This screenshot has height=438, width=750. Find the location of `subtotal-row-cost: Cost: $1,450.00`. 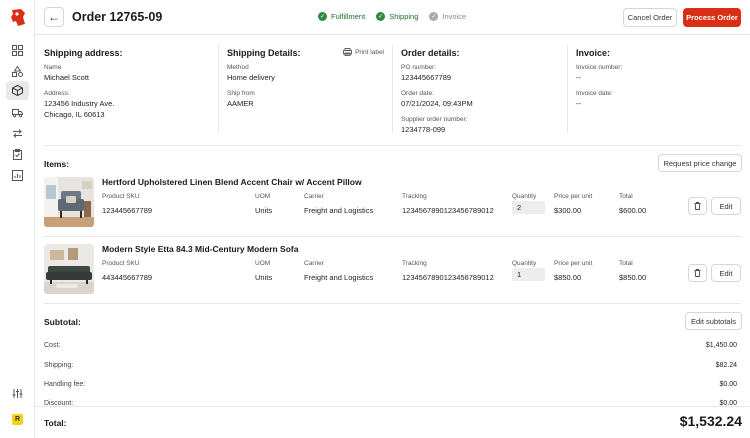

subtotal-row-cost: Cost: $1,450.00 is located at coordinates (390, 345).